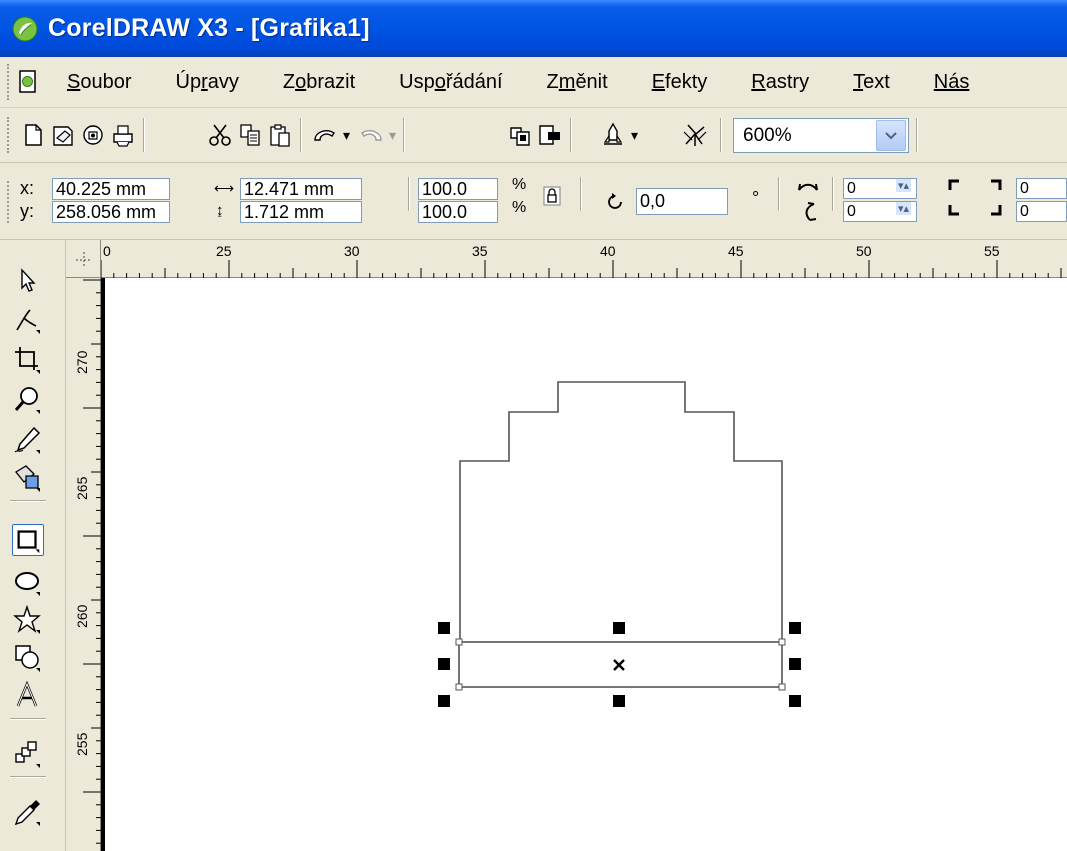 This screenshot has width=1067, height=851. I want to click on corner-bottom-right-icon, so click(996, 210).